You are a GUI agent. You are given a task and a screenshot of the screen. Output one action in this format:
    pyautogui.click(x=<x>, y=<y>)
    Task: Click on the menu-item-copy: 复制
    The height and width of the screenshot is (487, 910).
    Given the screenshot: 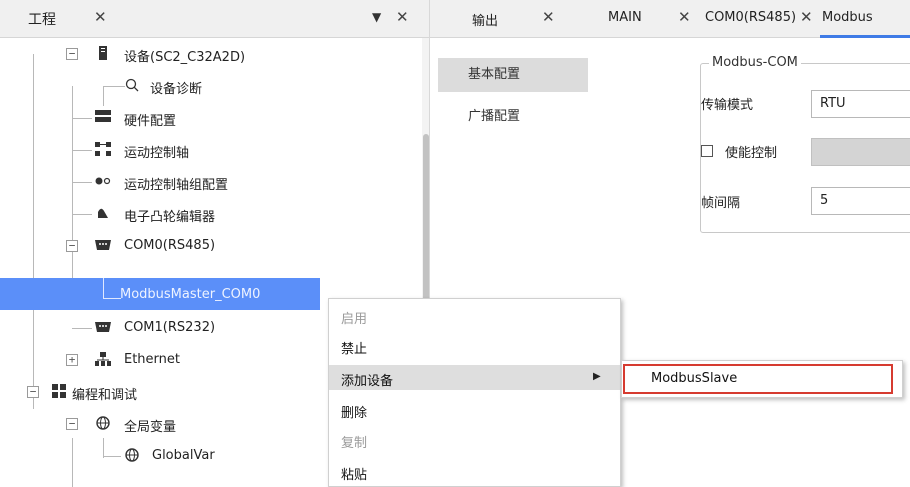 What is the action you would take?
    pyautogui.click(x=474, y=439)
    